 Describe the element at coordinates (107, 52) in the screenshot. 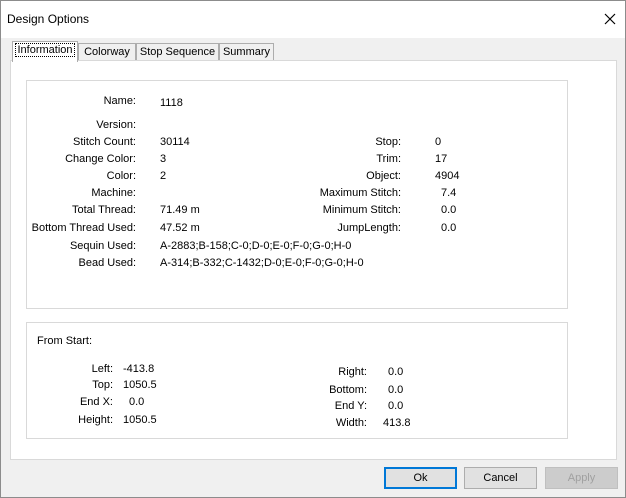

I see `tab-colorway: Colorway` at that location.